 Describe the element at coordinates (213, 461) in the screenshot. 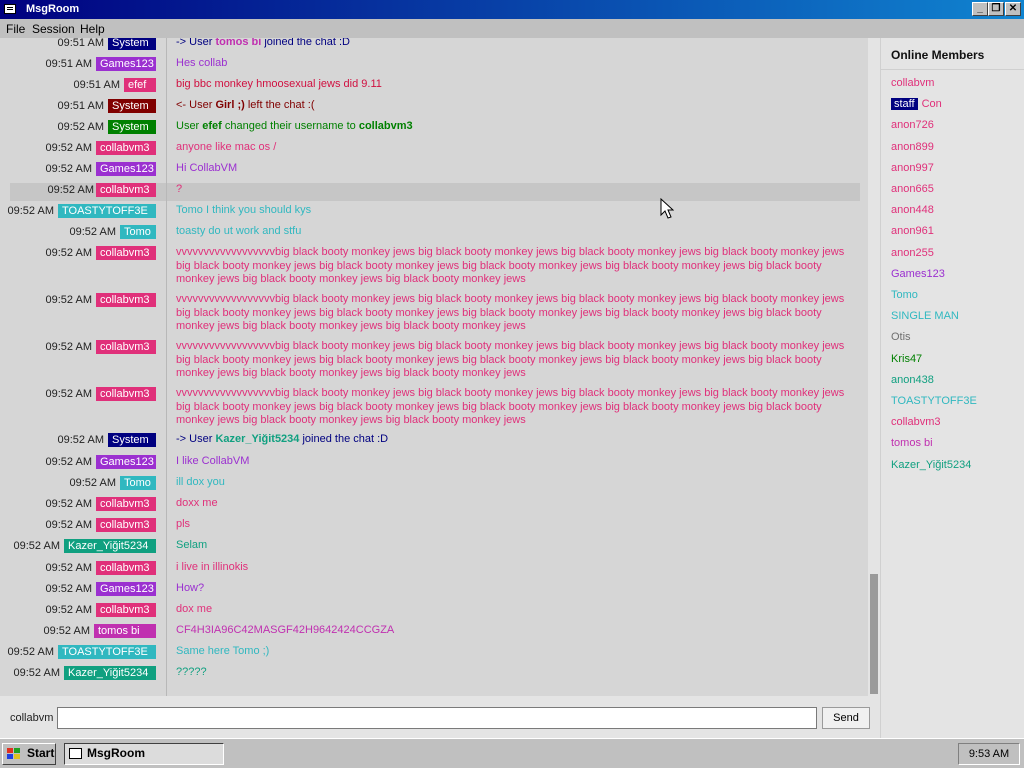

I see `message-text-part: I like CollabVM` at that location.